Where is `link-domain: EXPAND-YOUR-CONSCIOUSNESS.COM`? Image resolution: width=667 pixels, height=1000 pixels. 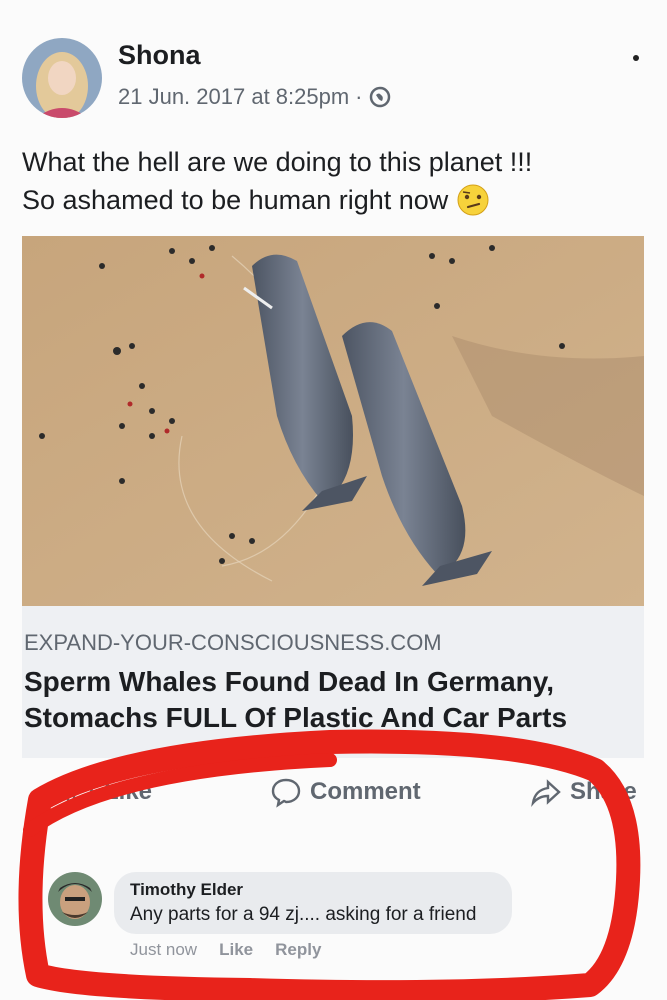
link-domain: EXPAND-YOUR-CONSCIOUSNESS.COM is located at coordinates (233, 642).